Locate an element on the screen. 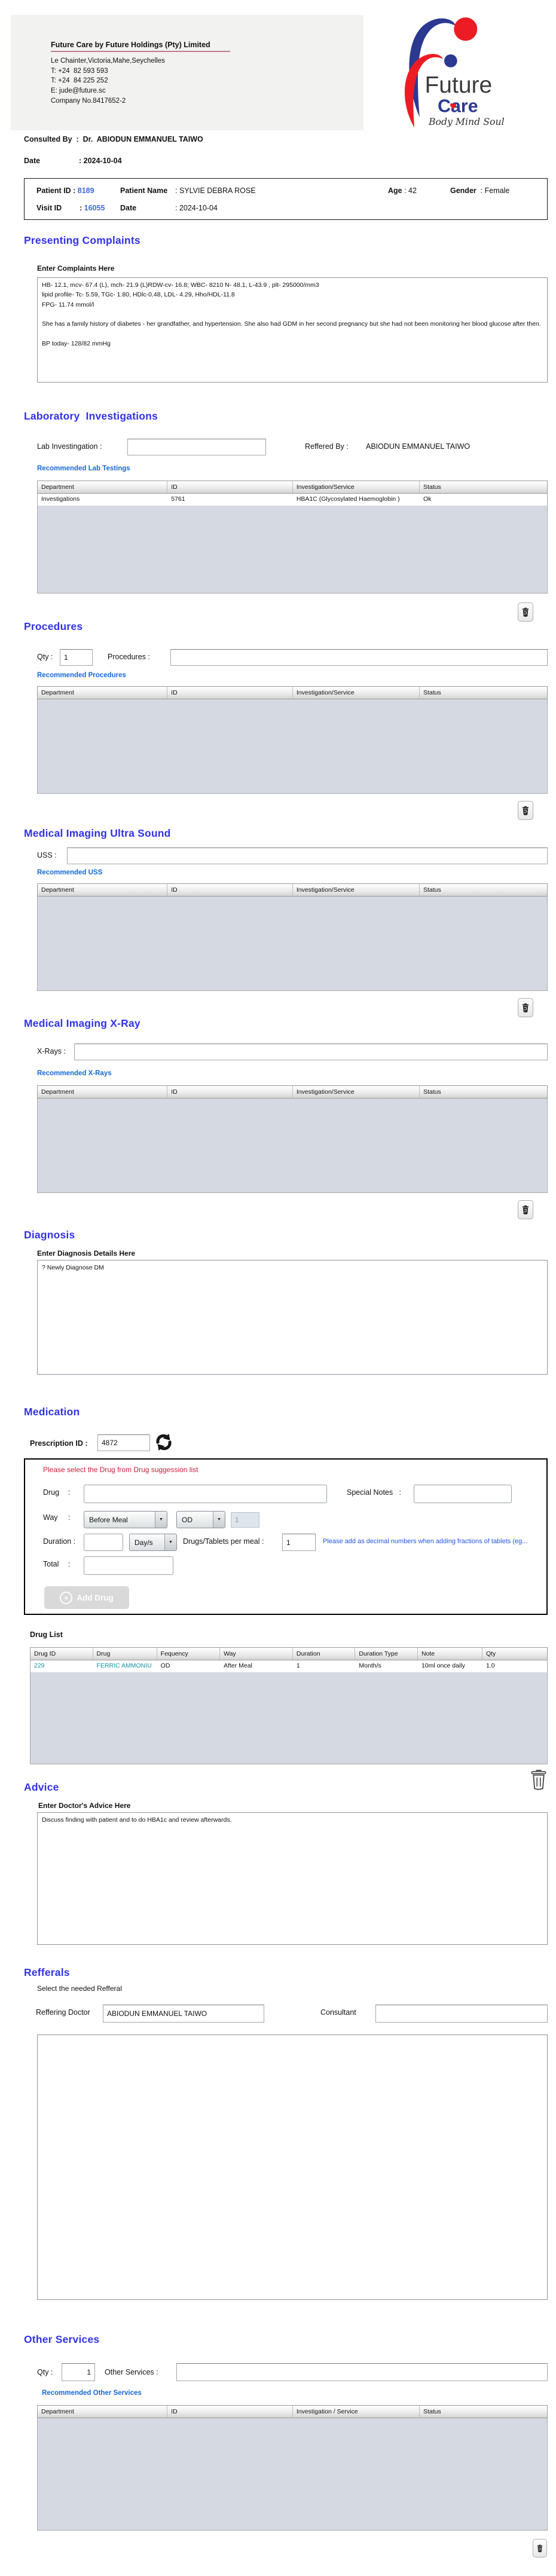 The width and height of the screenshot is (556, 2576). other-services-label: Other Services : is located at coordinates (131, 2372).